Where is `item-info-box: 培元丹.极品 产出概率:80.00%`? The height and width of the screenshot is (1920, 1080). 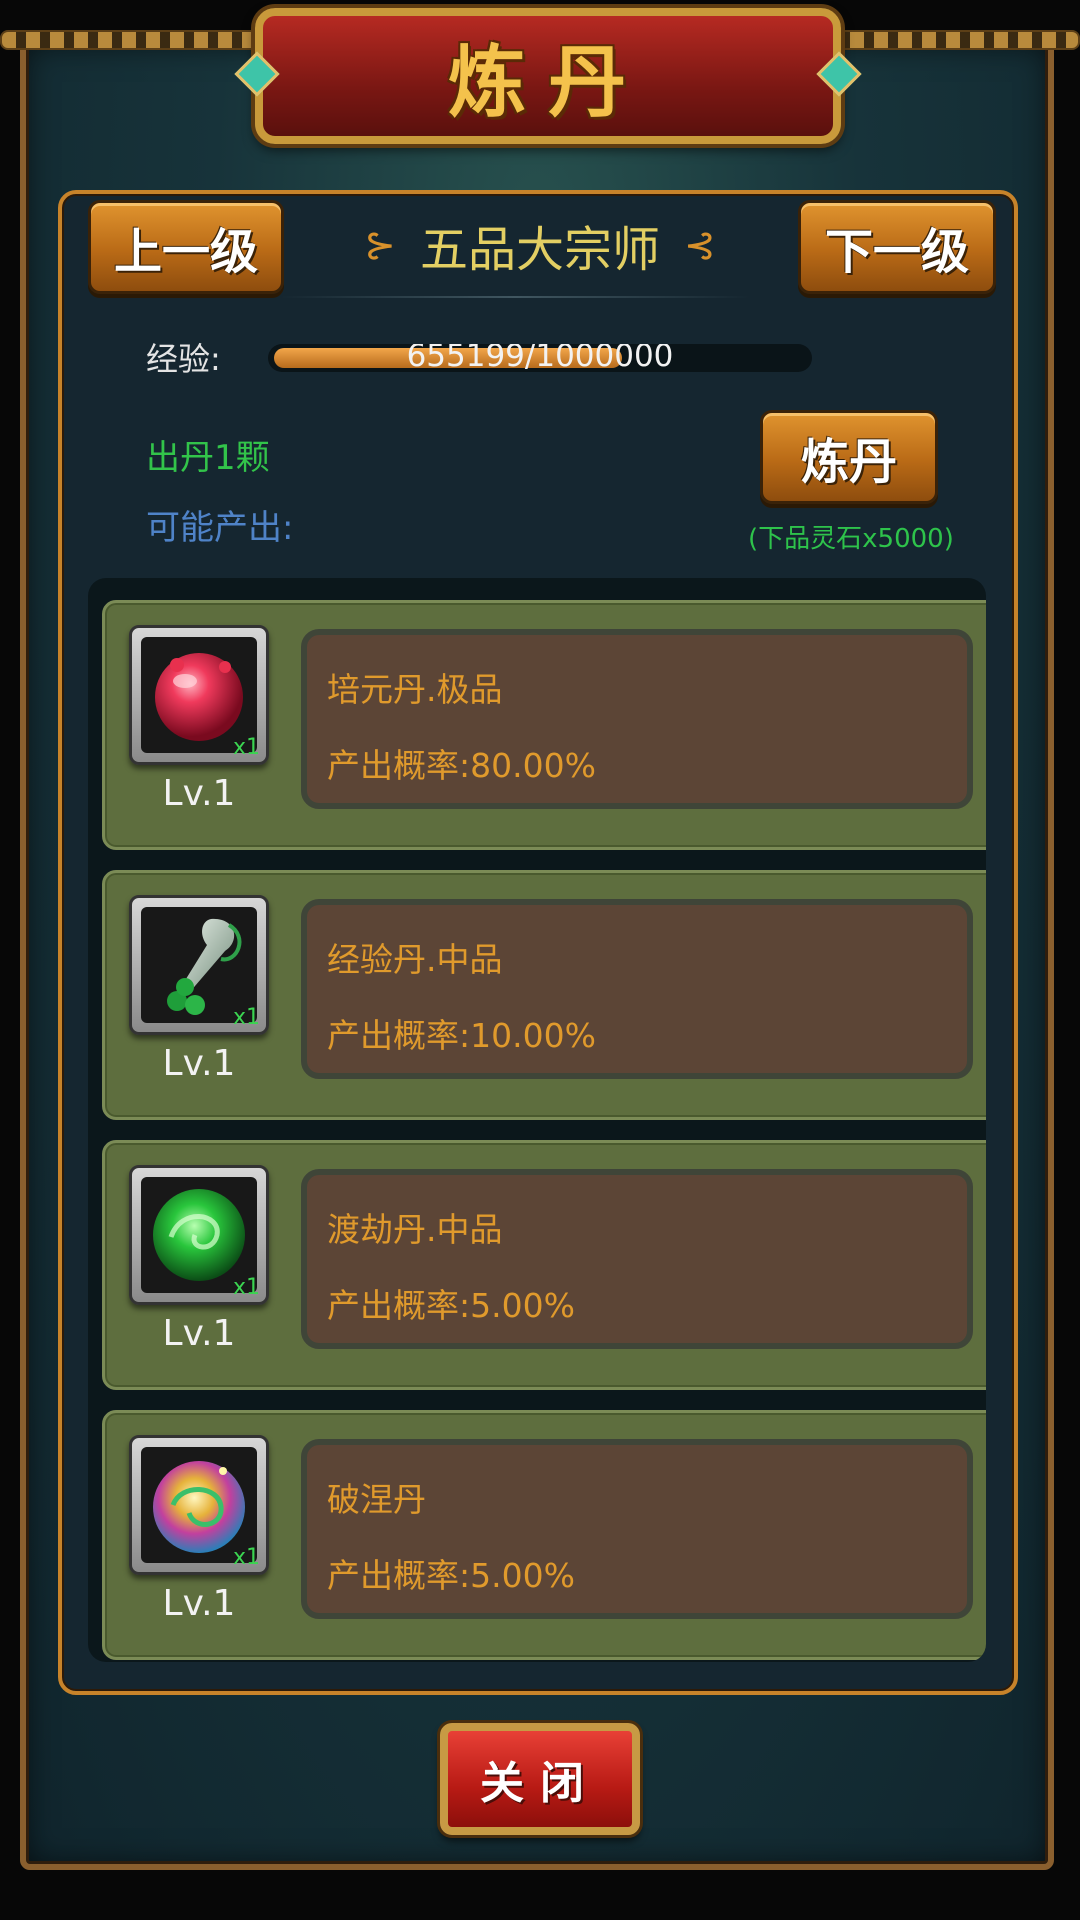 item-info-box: 培元丹.极品 产出概率:80.00% is located at coordinates (637, 719).